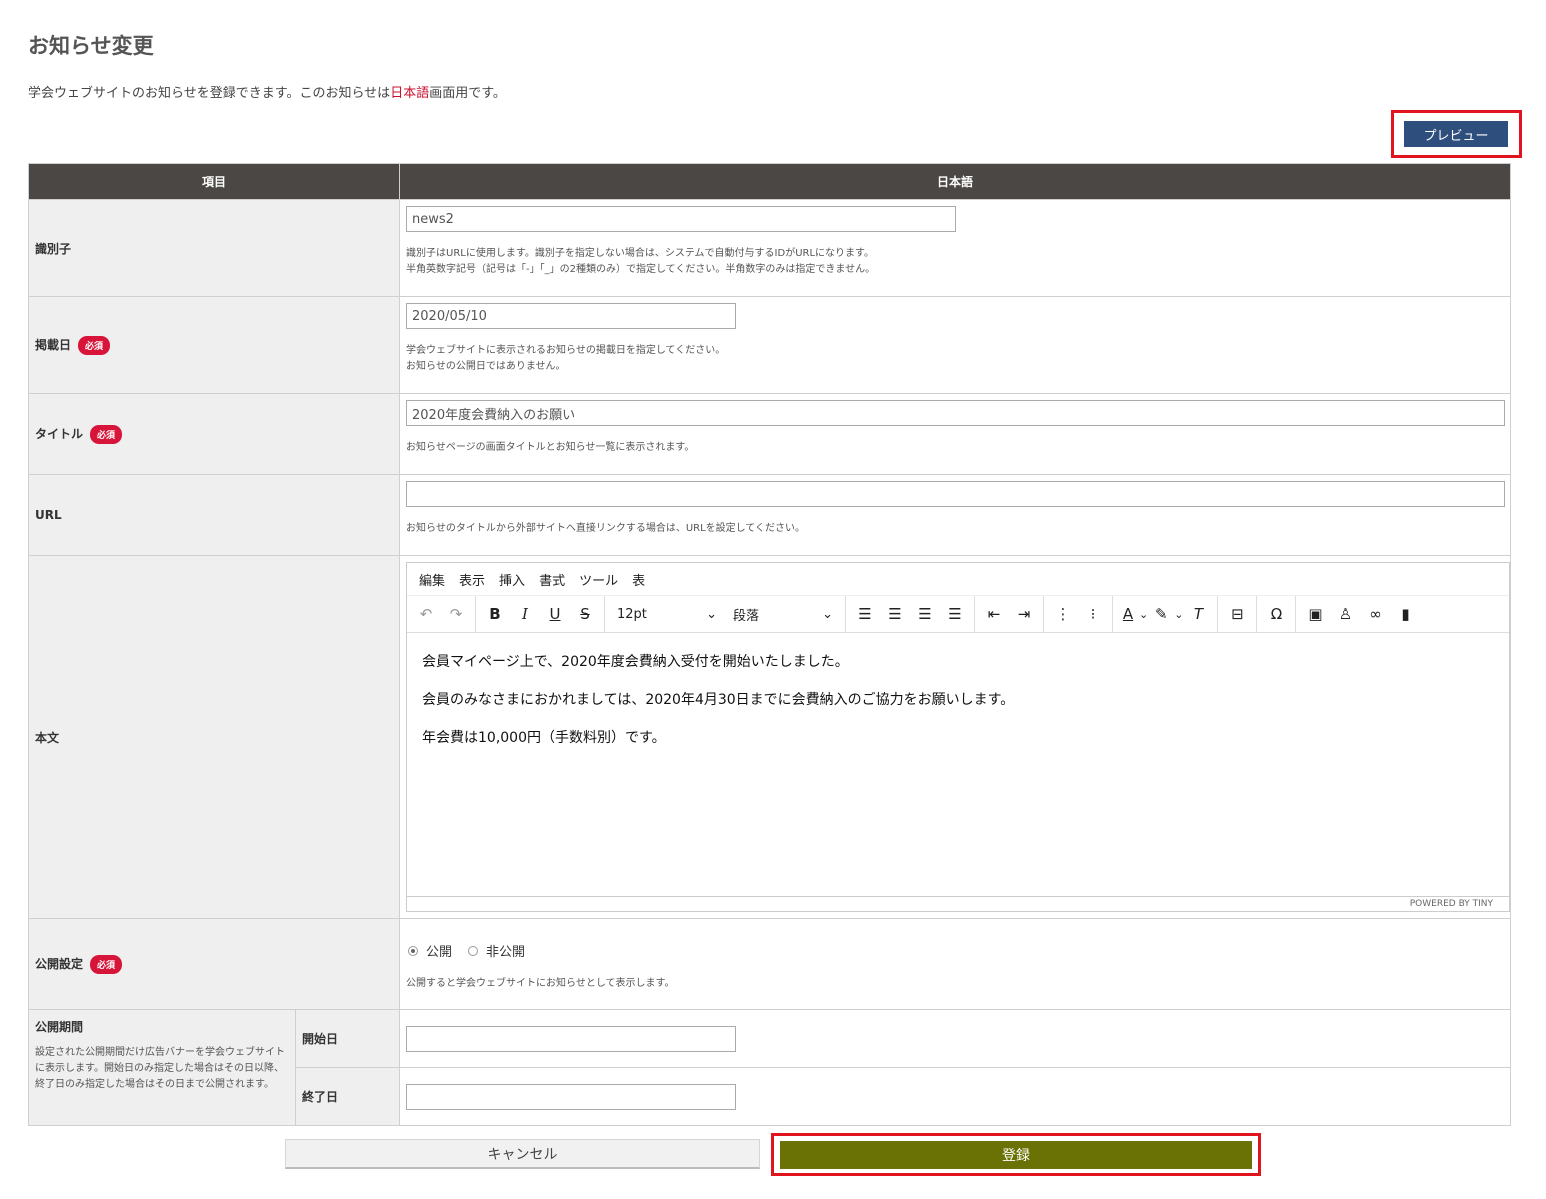 This screenshot has width=1546, height=1199. I want to click on publish-help: 公開すると学会ウェブサイトにお知らせとして表示します。, so click(540, 983).